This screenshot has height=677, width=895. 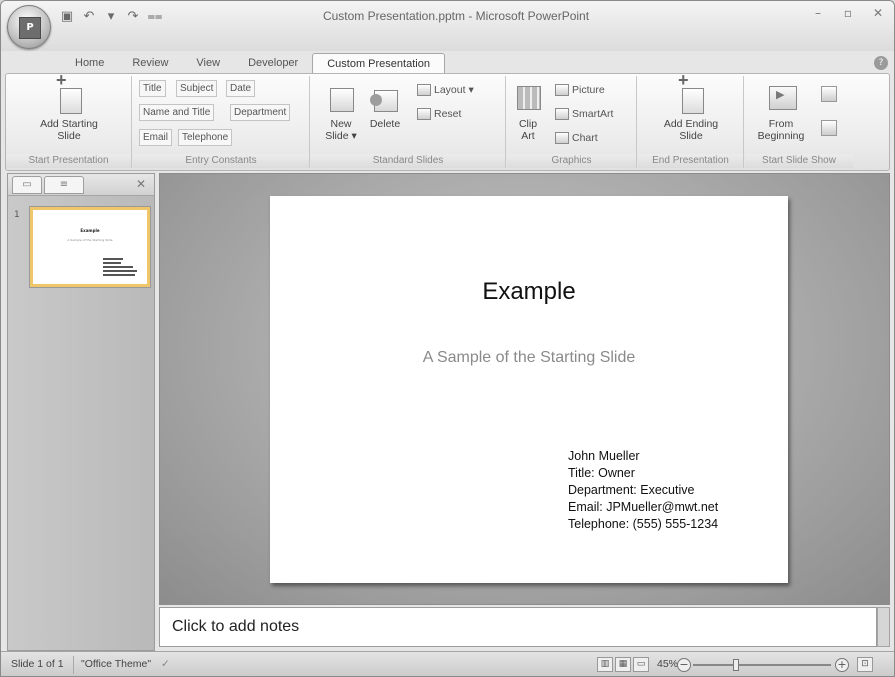 I want to click on add-ending-slide-label-2: Slide, so click(x=691, y=136).